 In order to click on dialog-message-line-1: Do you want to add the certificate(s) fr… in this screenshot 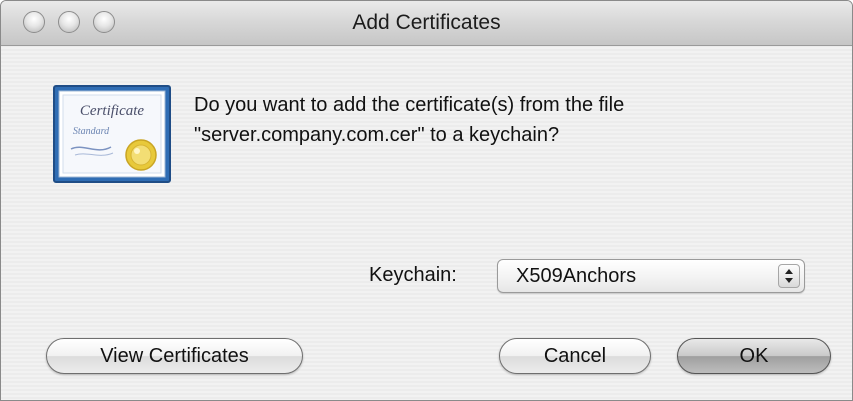, I will do `click(409, 105)`.